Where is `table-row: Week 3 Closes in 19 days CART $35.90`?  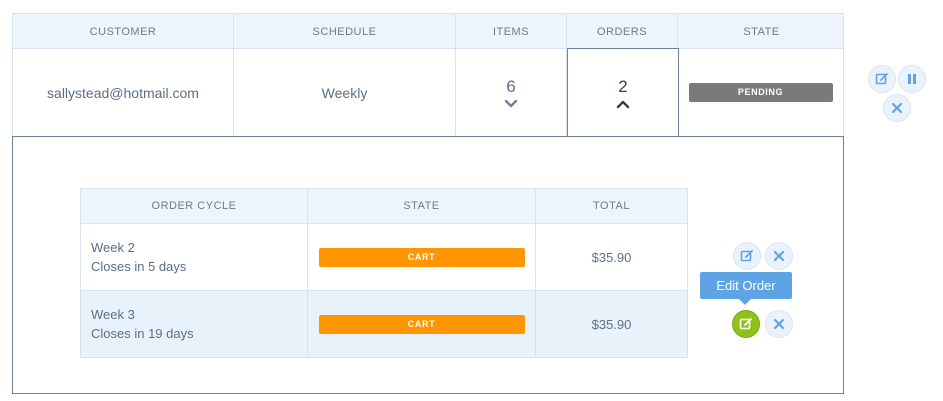 table-row: Week 3 Closes in 19 days CART $35.90 is located at coordinates (384, 324).